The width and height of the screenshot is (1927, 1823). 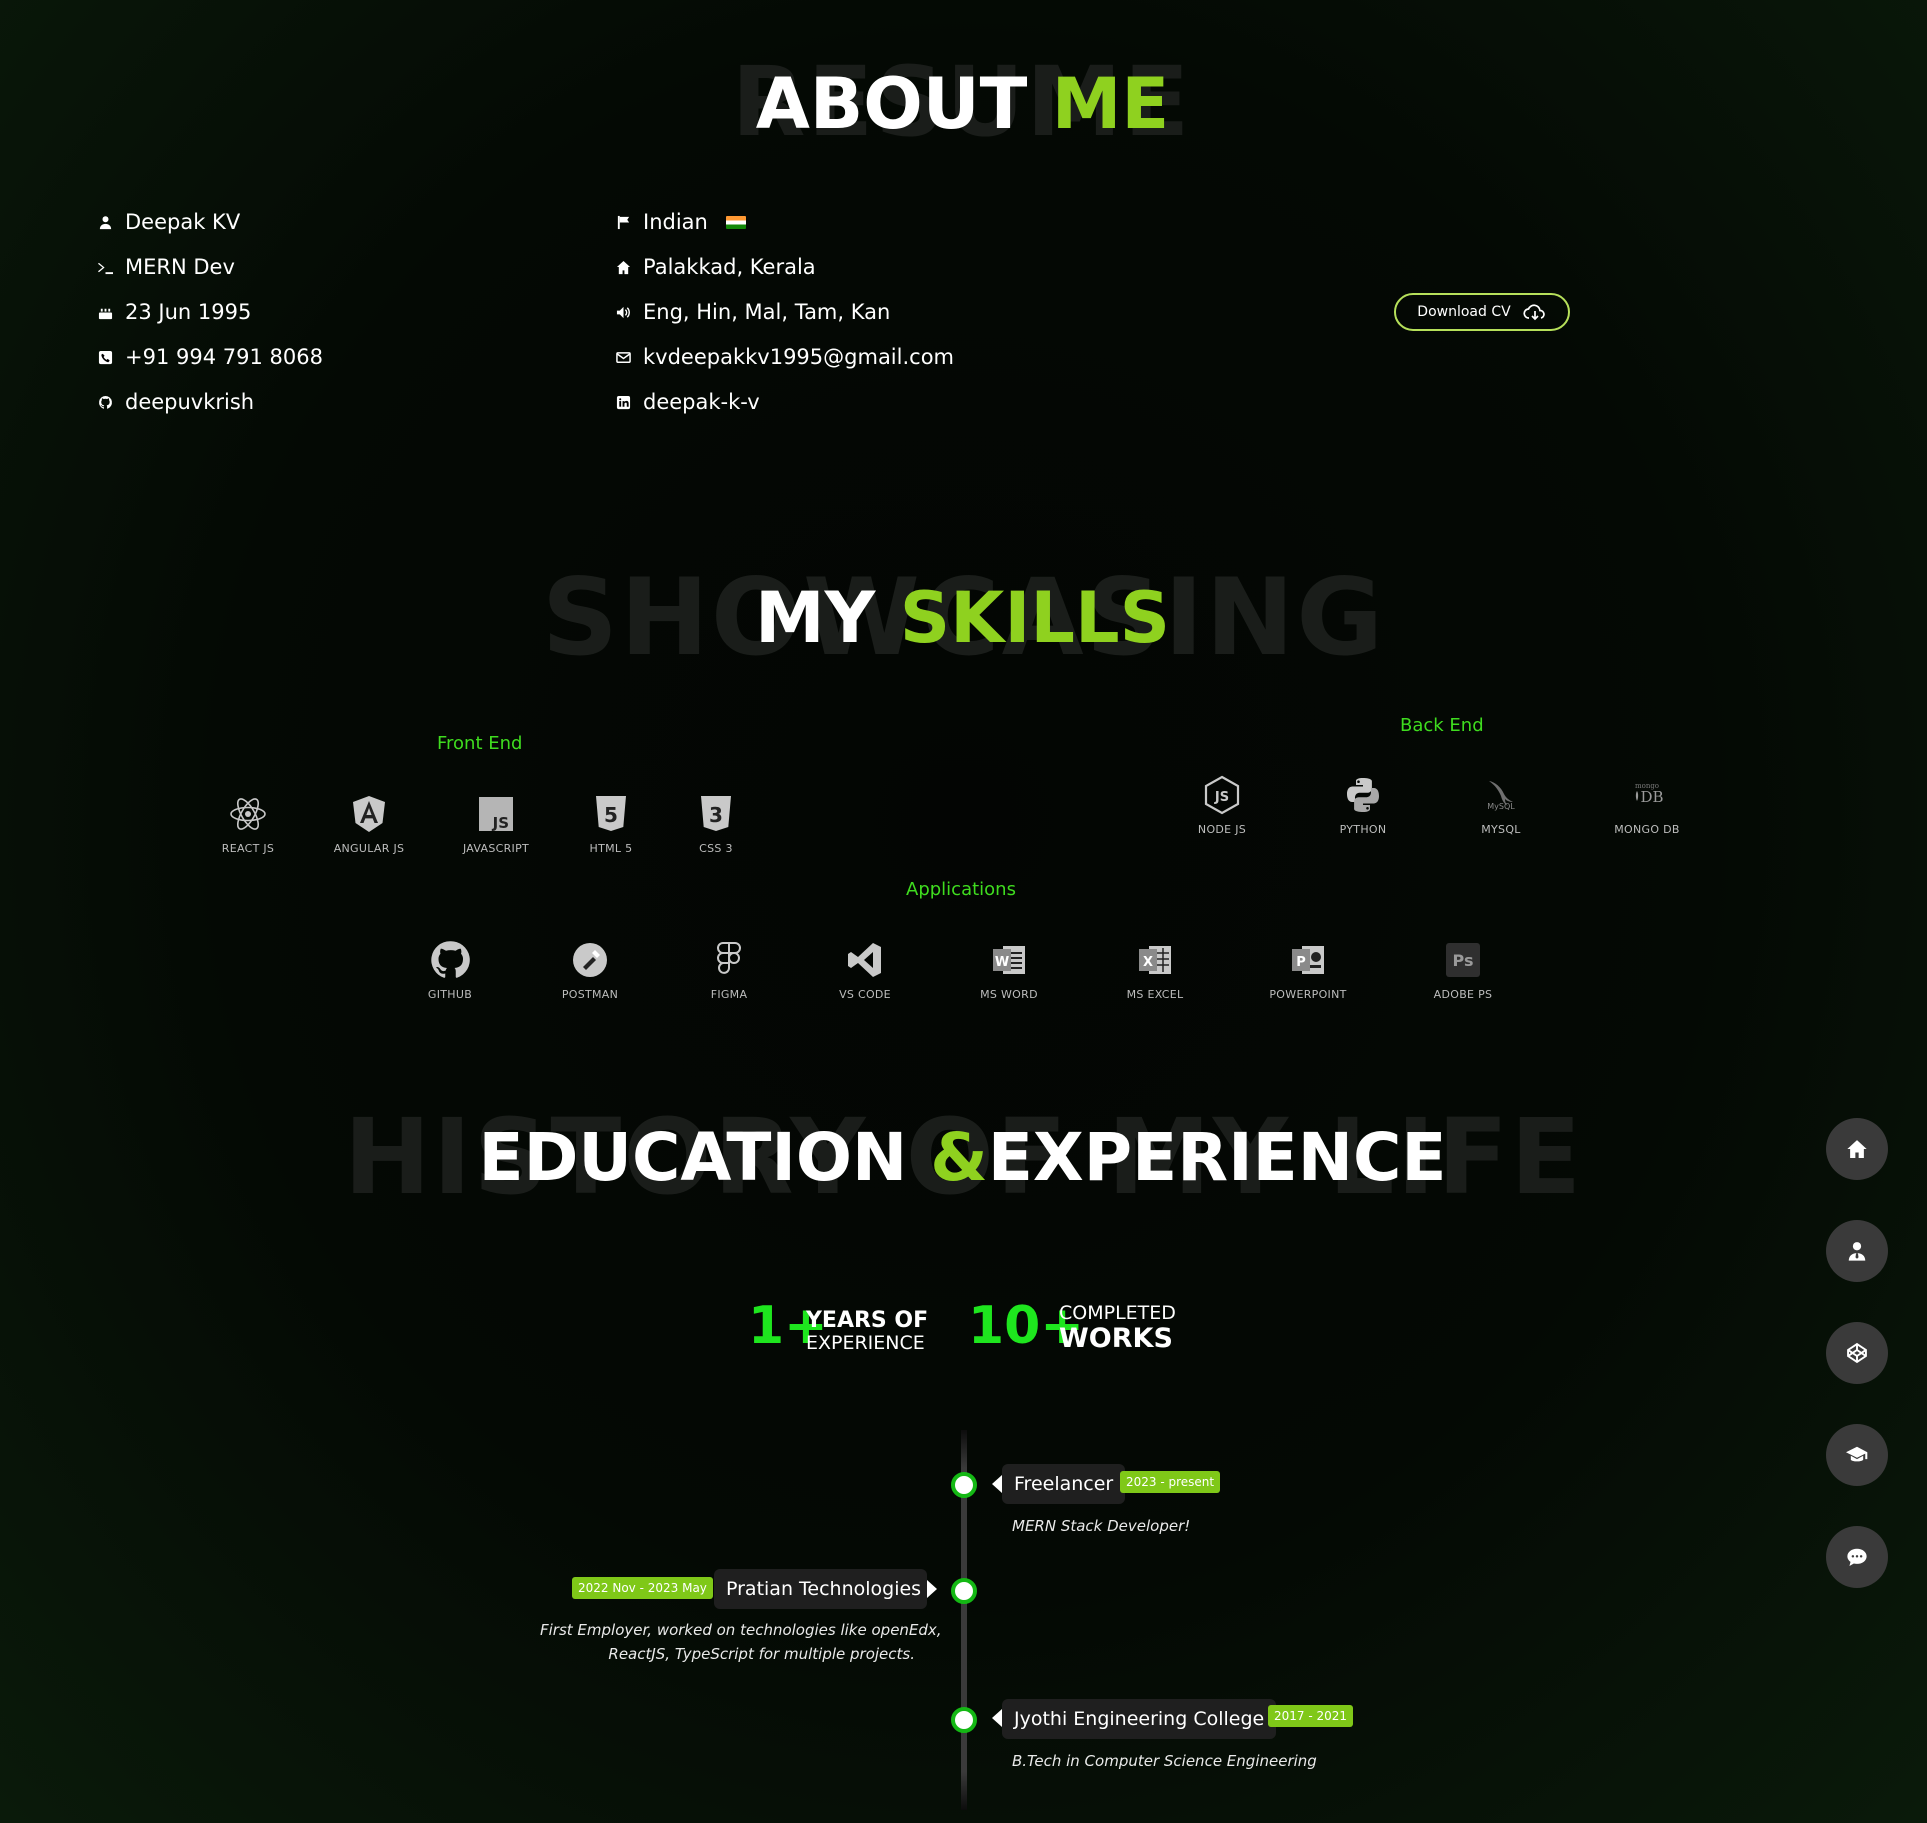 What do you see at coordinates (1501, 829) in the screenshot?
I see `skill-label: MYSQL` at bounding box center [1501, 829].